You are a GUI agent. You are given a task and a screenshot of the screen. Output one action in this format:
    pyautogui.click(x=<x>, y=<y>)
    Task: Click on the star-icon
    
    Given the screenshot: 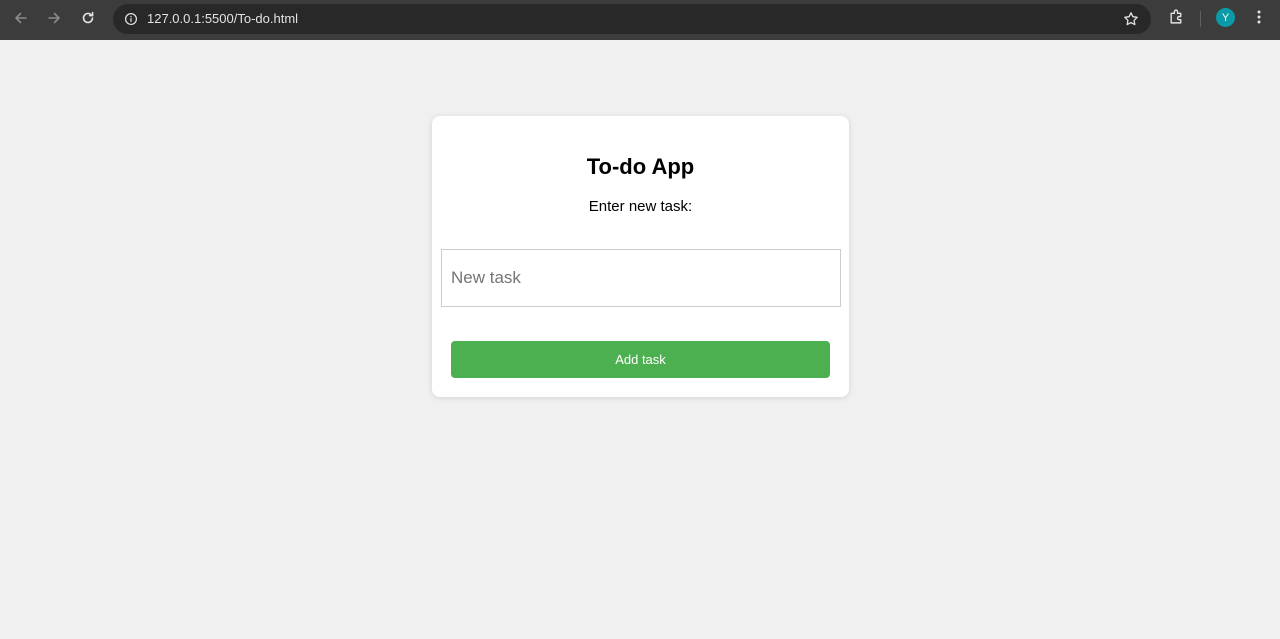 What is the action you would take?
    pyautogui.click(x=1131, y=19)
    